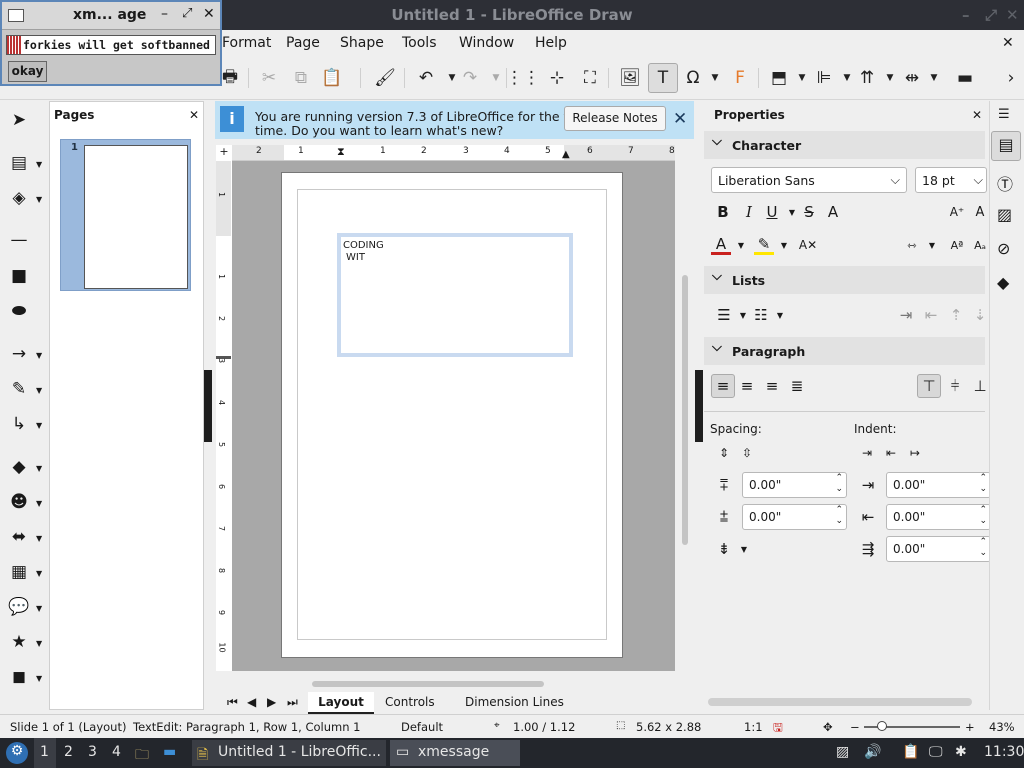 The image size is (1024, 768). I want to click on horizontal-ruler: 2 1 1 2 3 4 5 6 7 8 ⧗ ▲, so click(453, 153).